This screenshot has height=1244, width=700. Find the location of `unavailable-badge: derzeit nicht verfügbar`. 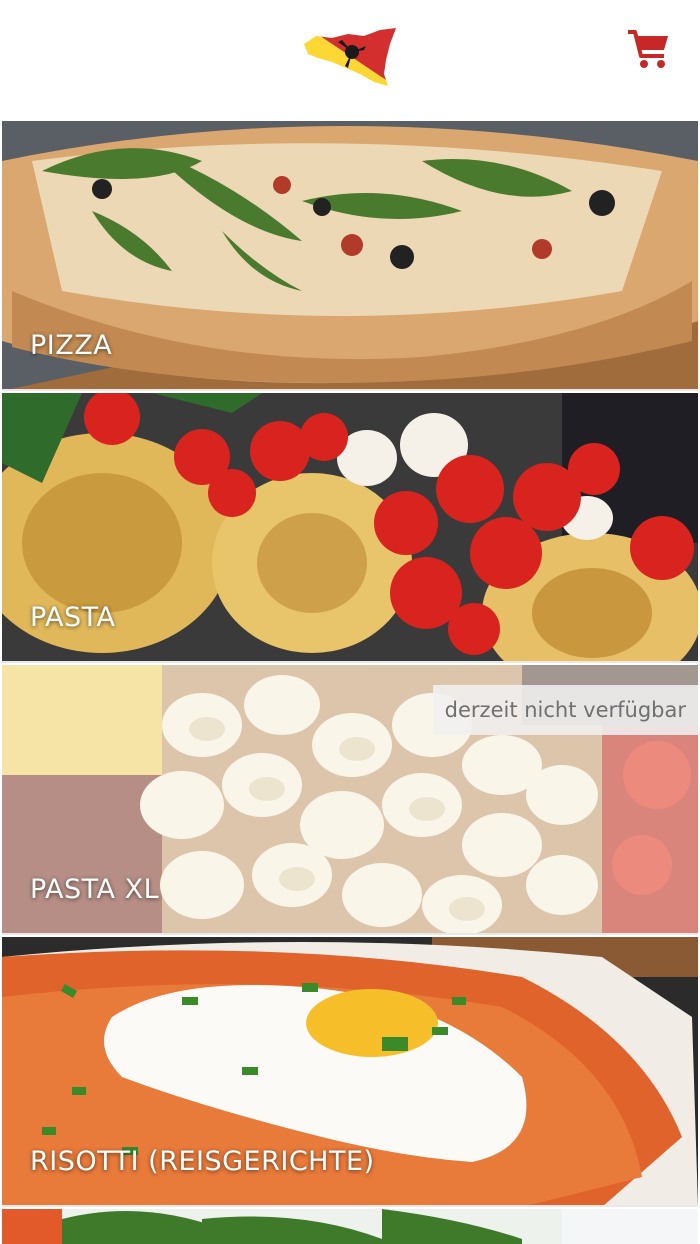

unavailable-badge: derzeit nicht verfügbar is located at coordinates (565, 710).